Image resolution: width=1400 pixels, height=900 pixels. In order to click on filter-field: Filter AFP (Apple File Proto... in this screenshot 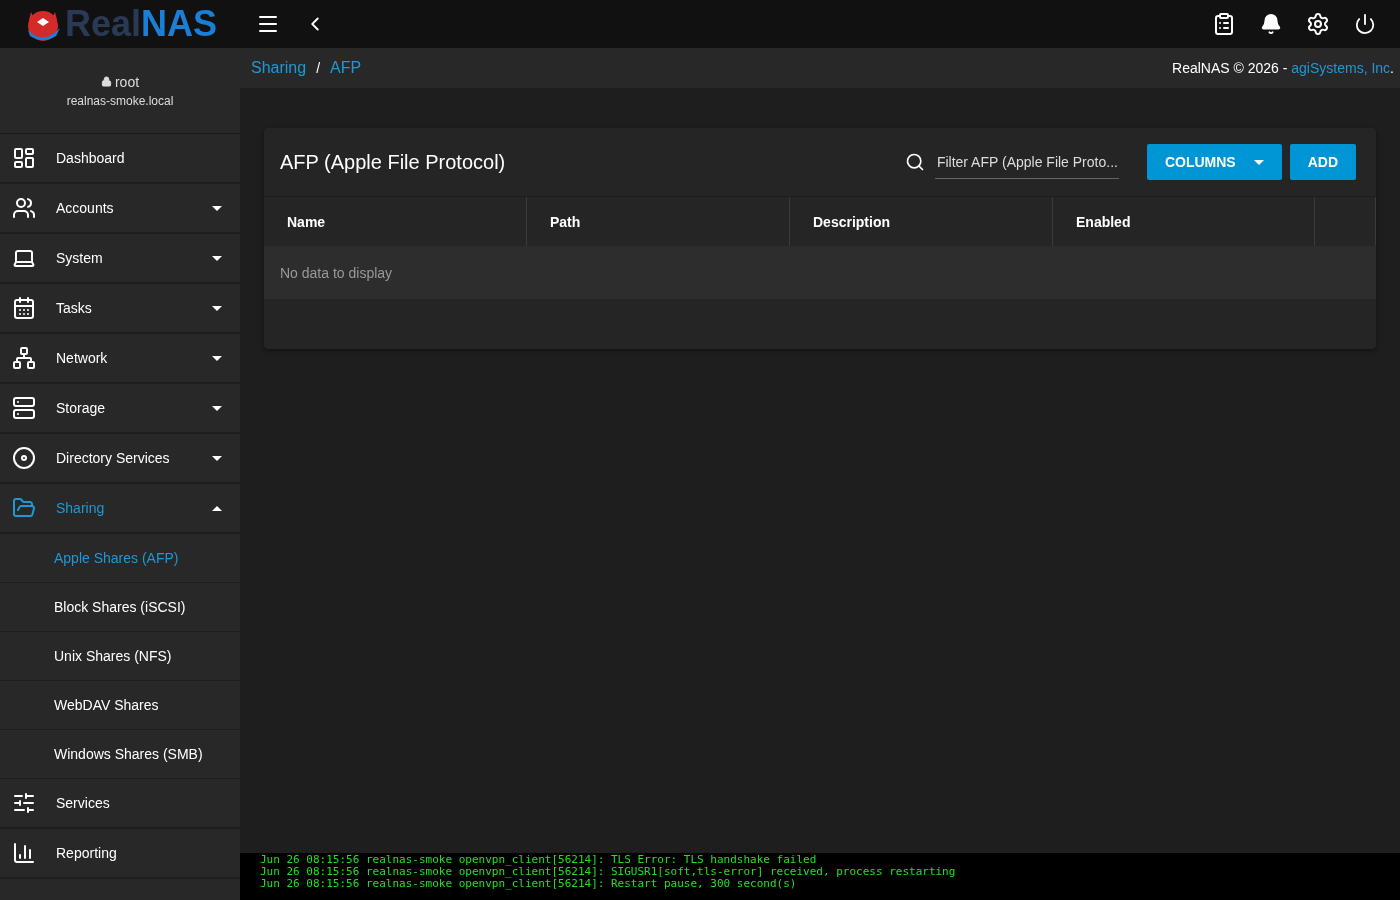, I will do `click(1026, 162)`.